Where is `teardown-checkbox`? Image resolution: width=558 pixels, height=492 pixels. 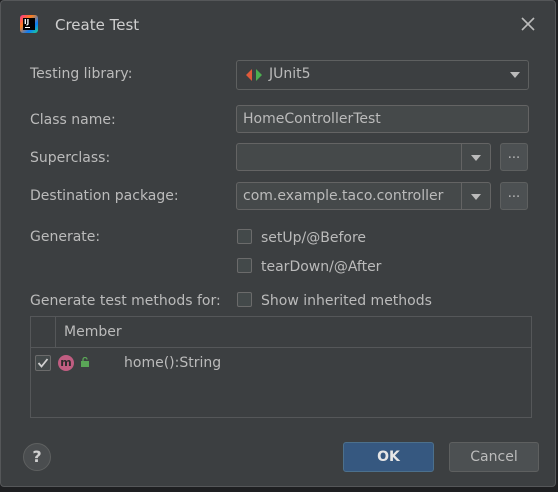
teardown-checkbox is located at coordinates (244, 265).